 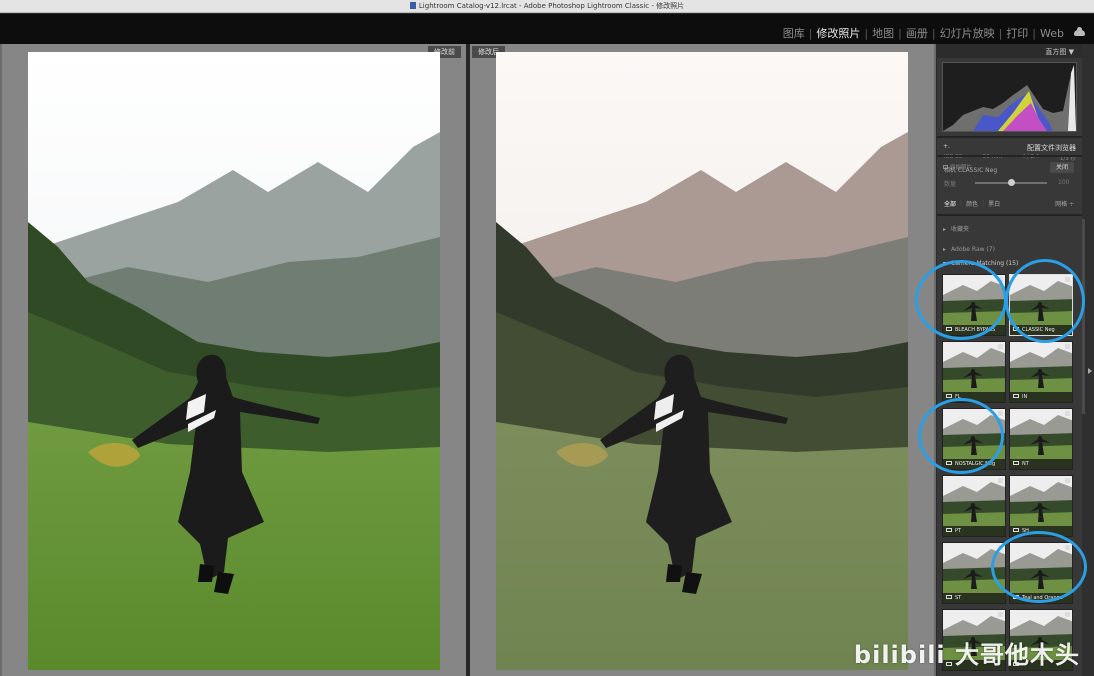 I want to click on catalog-file-icon, so click(x=412, y=5).